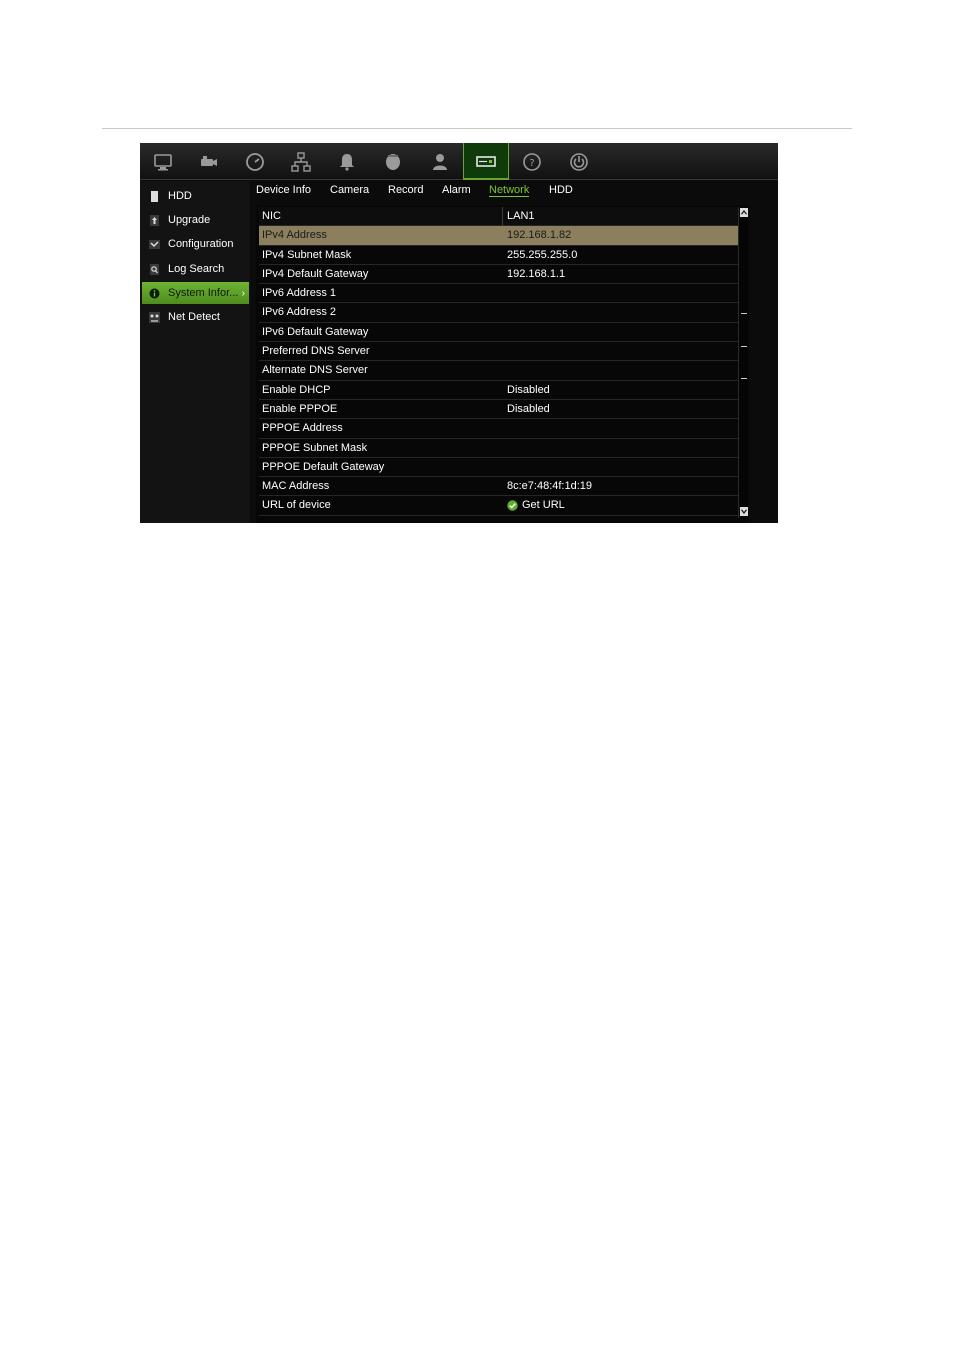 The image size is (954, 1350). What do you see at coordinates (498, 410) in the screenshot?
I see `table-row: Enable PPPOE Disabled` at bounding box center [498, 410].